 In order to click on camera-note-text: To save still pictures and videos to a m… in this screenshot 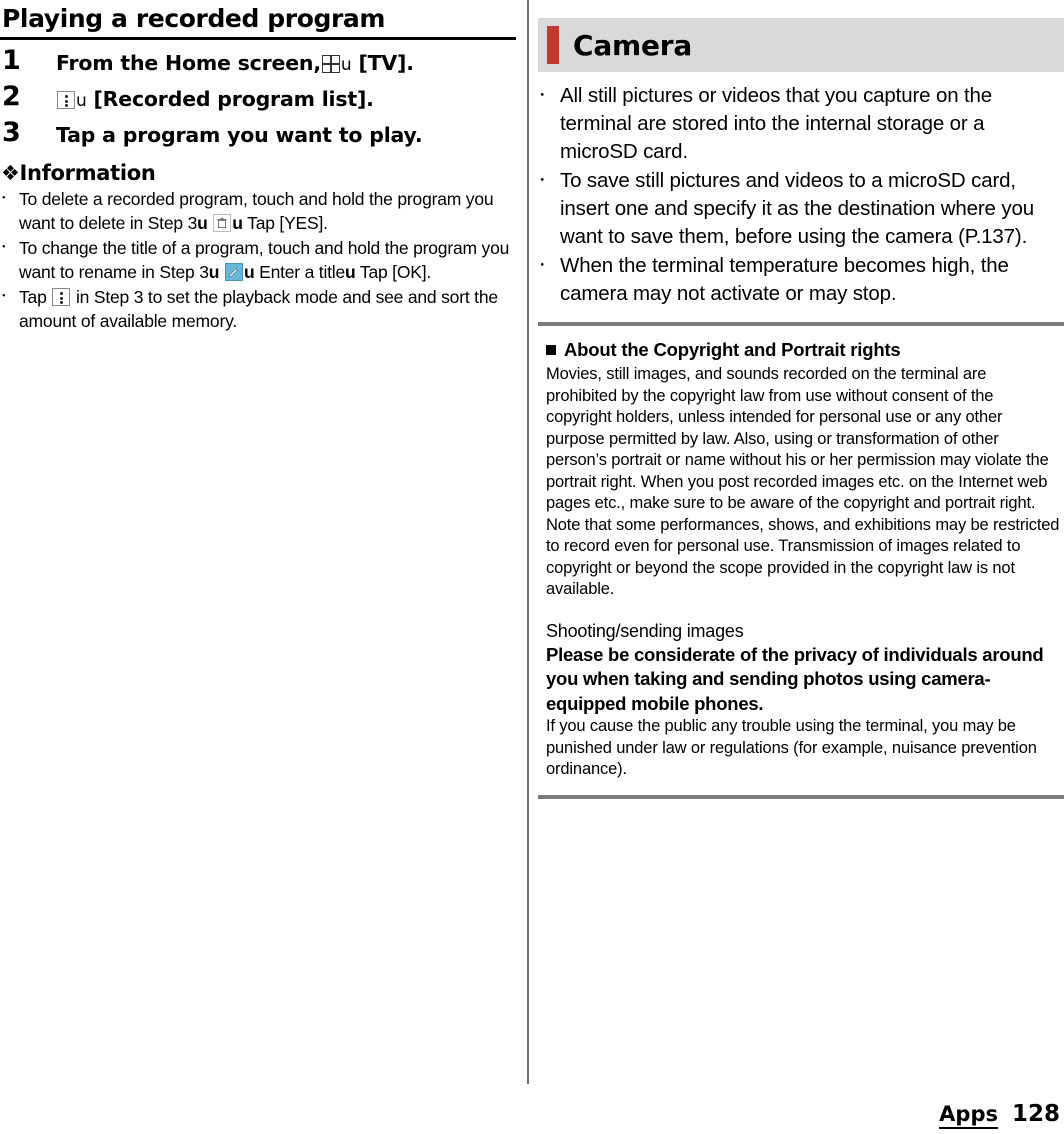, I will do `click(797, 208)`.